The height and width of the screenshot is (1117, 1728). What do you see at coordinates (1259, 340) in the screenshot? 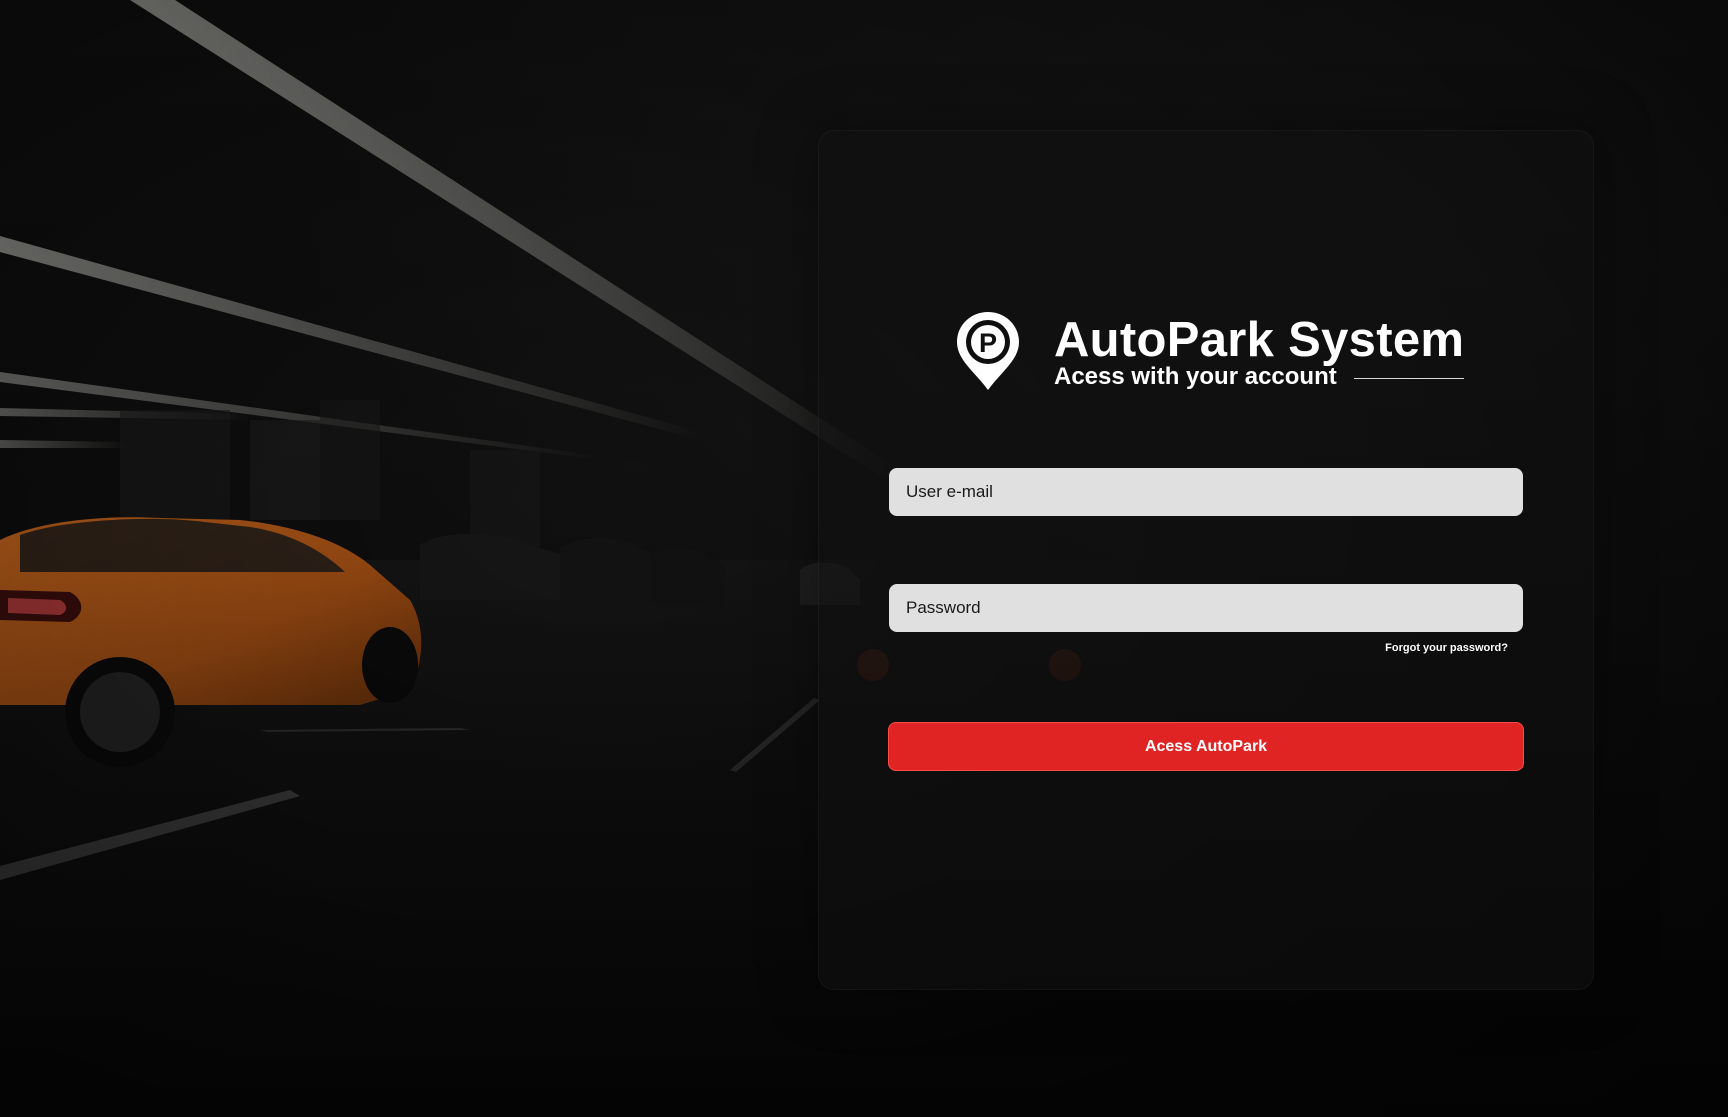
I see `app-title: AutoPark System` at bounding box center [1259, 340].